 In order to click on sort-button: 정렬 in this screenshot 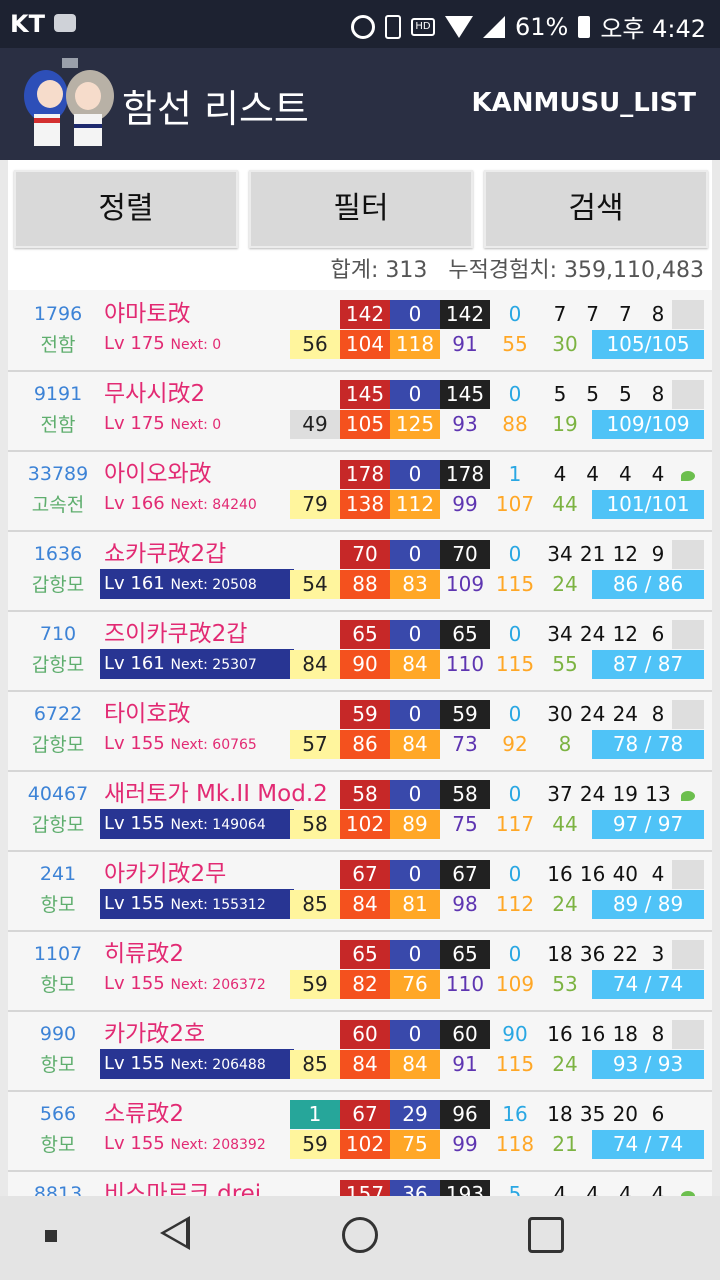, I will do `click(126, 209)`.